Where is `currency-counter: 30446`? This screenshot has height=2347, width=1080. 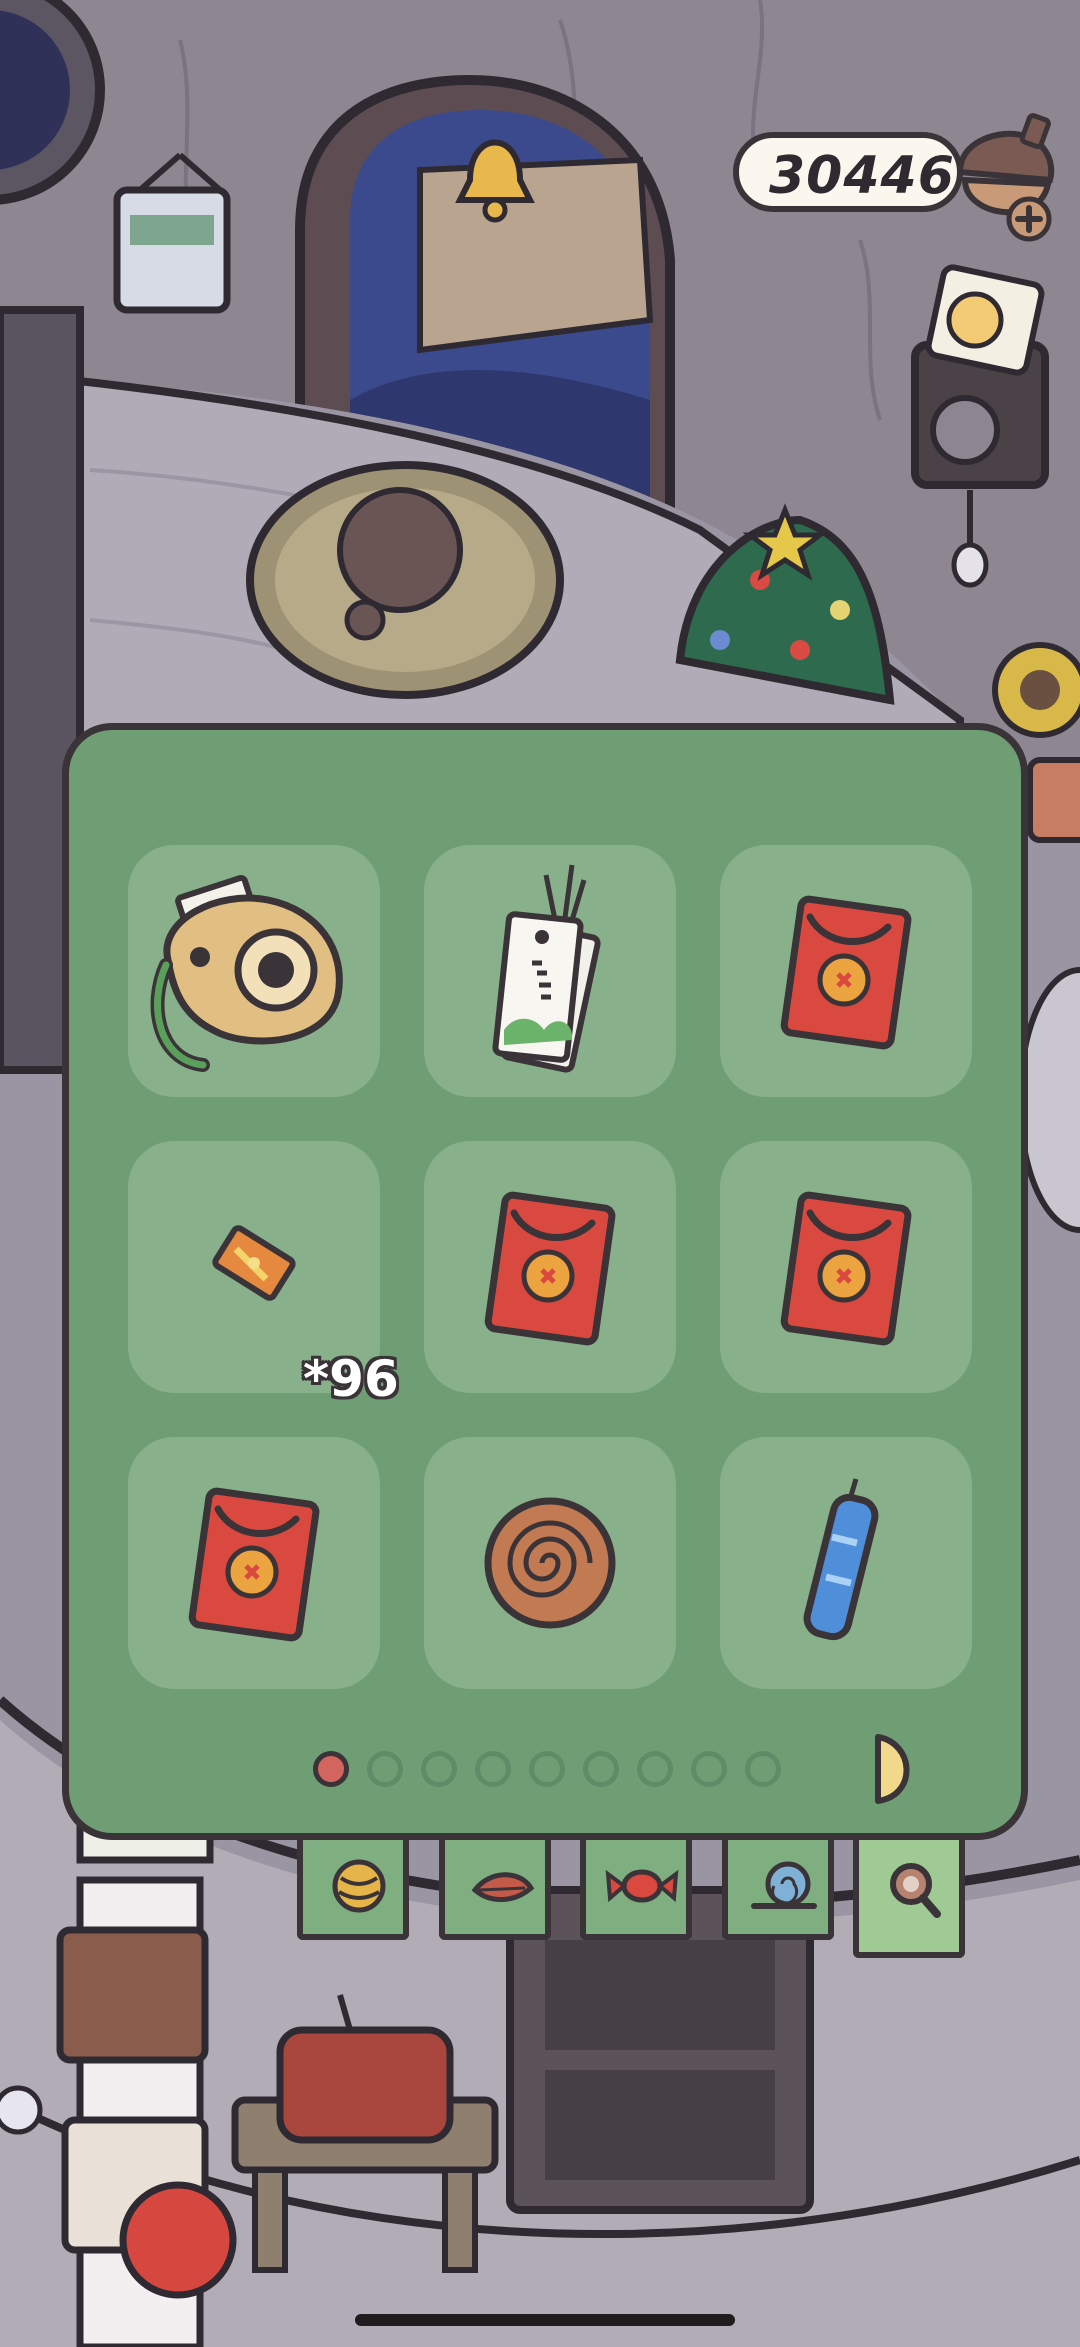
currency-counter: 30446 is located at coordinates (848, 172).